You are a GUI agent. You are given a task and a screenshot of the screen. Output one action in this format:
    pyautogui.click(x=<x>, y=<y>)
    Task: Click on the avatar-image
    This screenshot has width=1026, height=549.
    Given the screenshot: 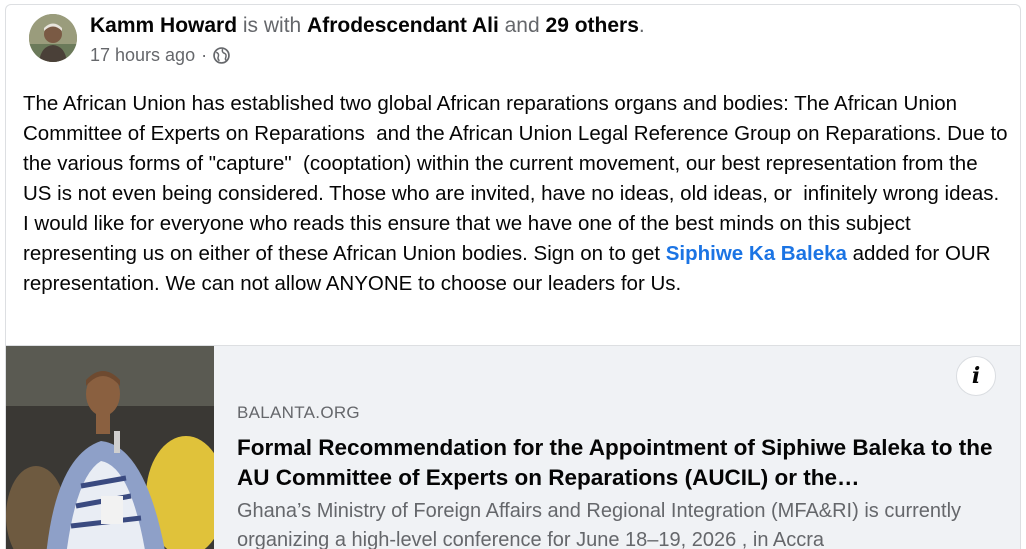 What is the action you would take?
    pyautogui.click(x=53, y=38)
    